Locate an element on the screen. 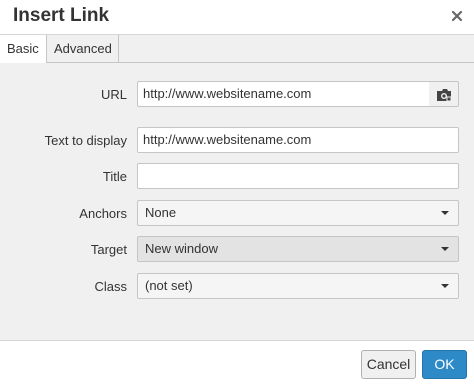 The image size is (474, 388). anchors-label: Anchors is located at coordinates (103, 213).